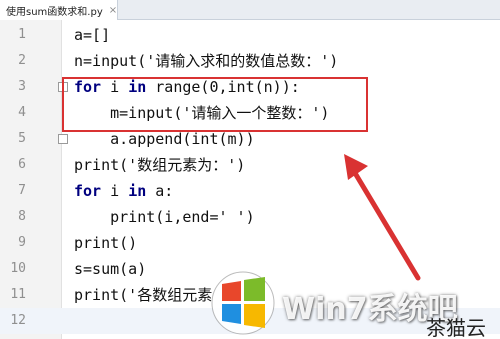 The width and height of the screenshot is (500, 339). What do you see at coordinates (63, 139) in the screenshot?
I see `fold-end-icon` at bounding box center [63, 139].